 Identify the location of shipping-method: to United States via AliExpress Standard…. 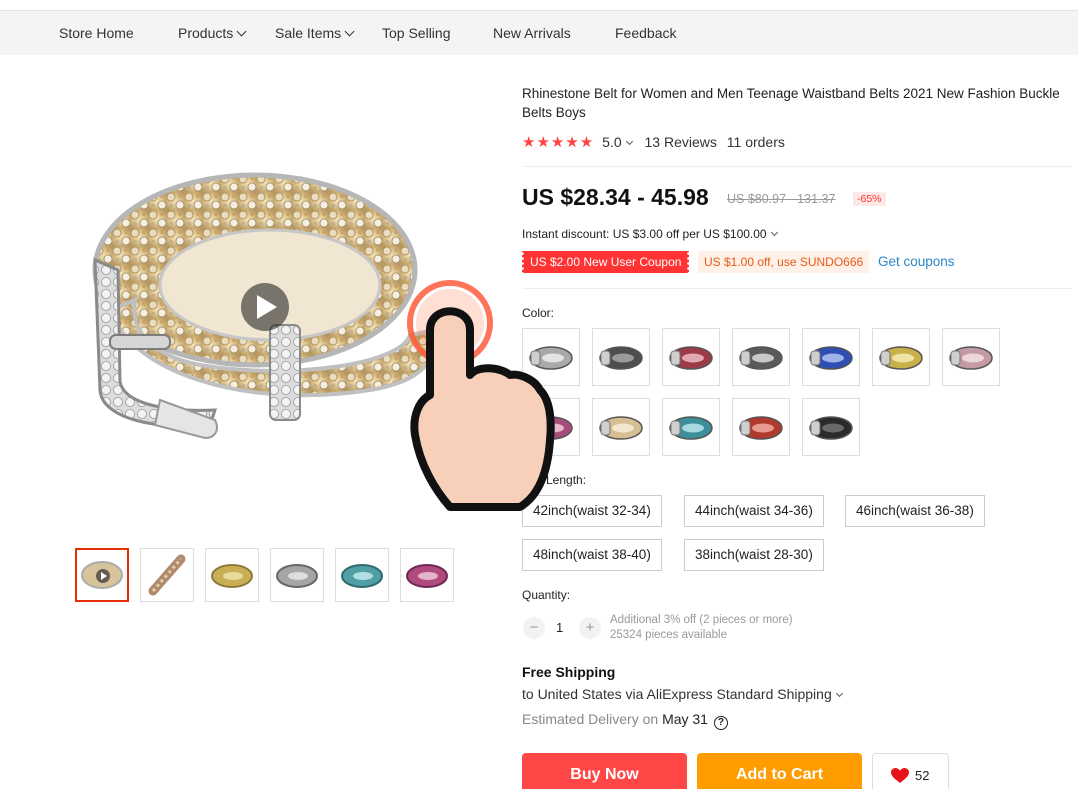
(682, 694).